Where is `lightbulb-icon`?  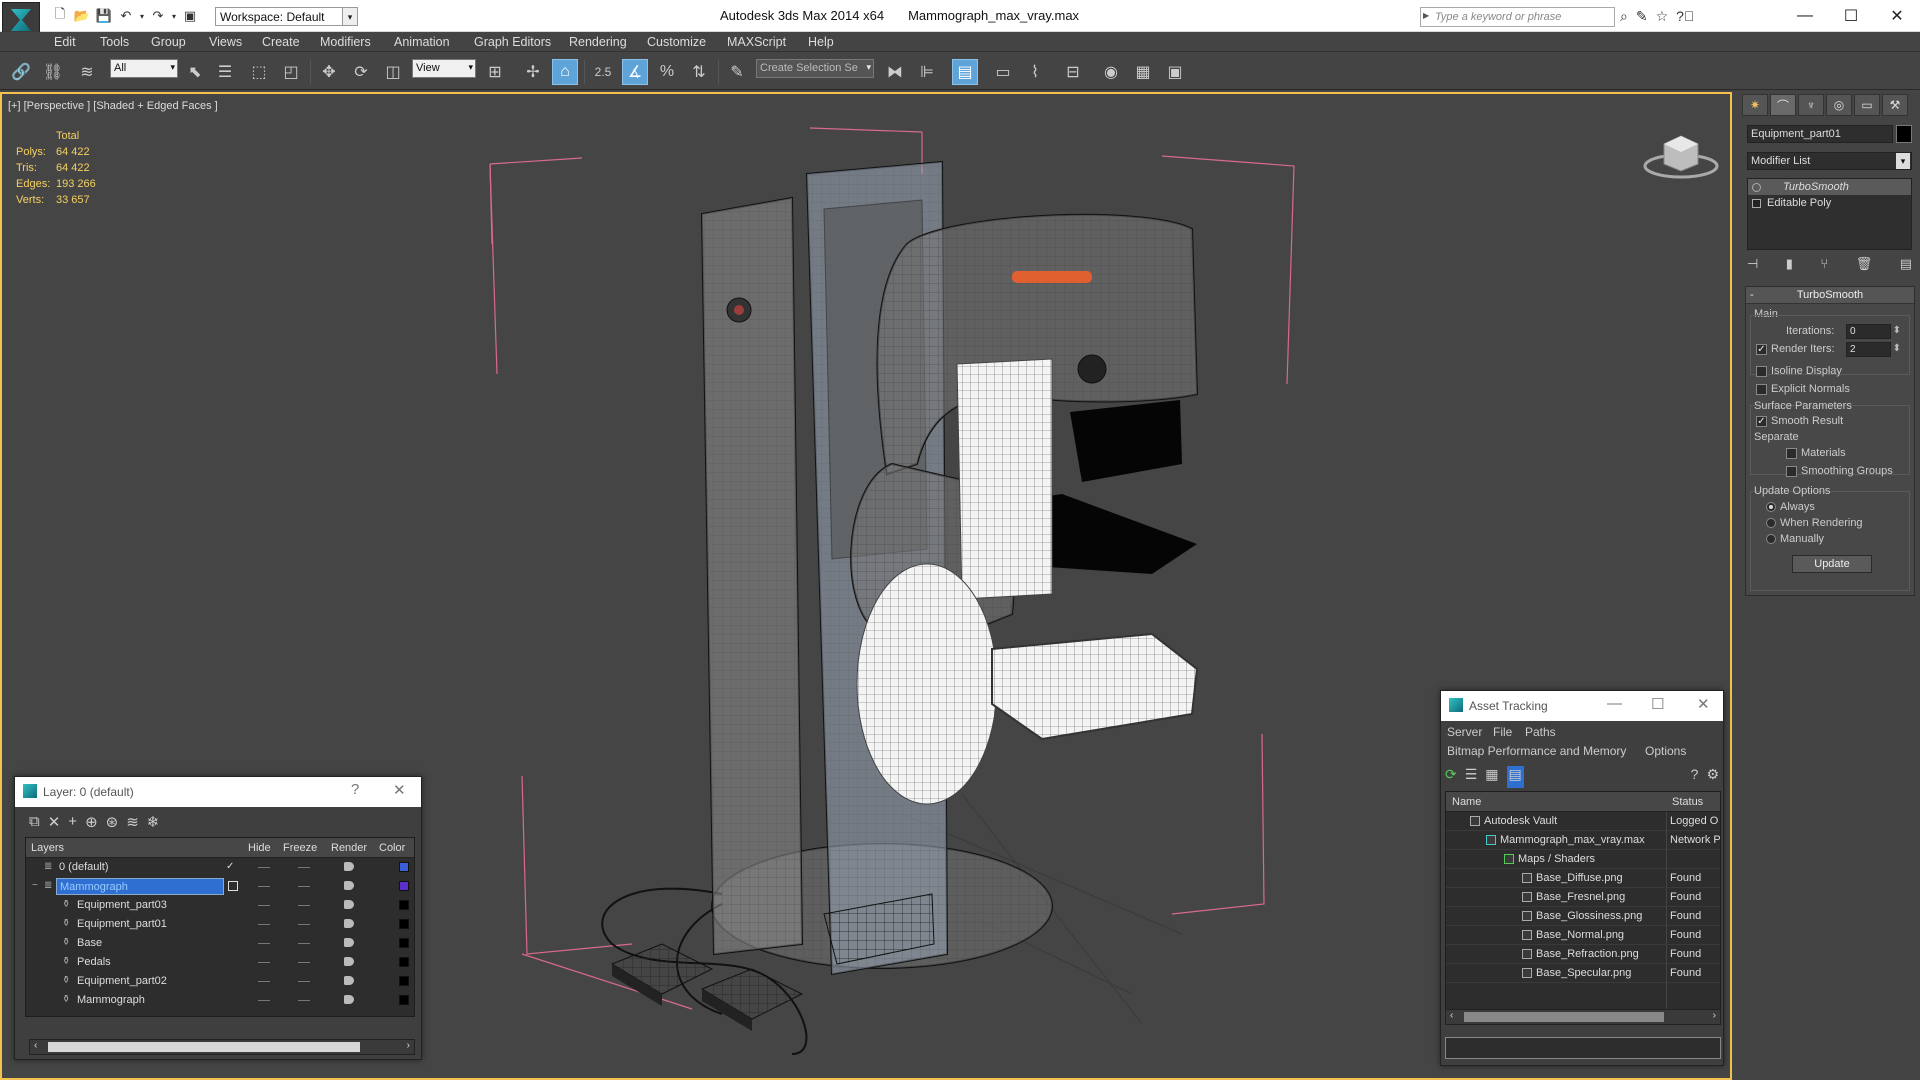 lightbulb-icon is located at coordinates (1756, 187).